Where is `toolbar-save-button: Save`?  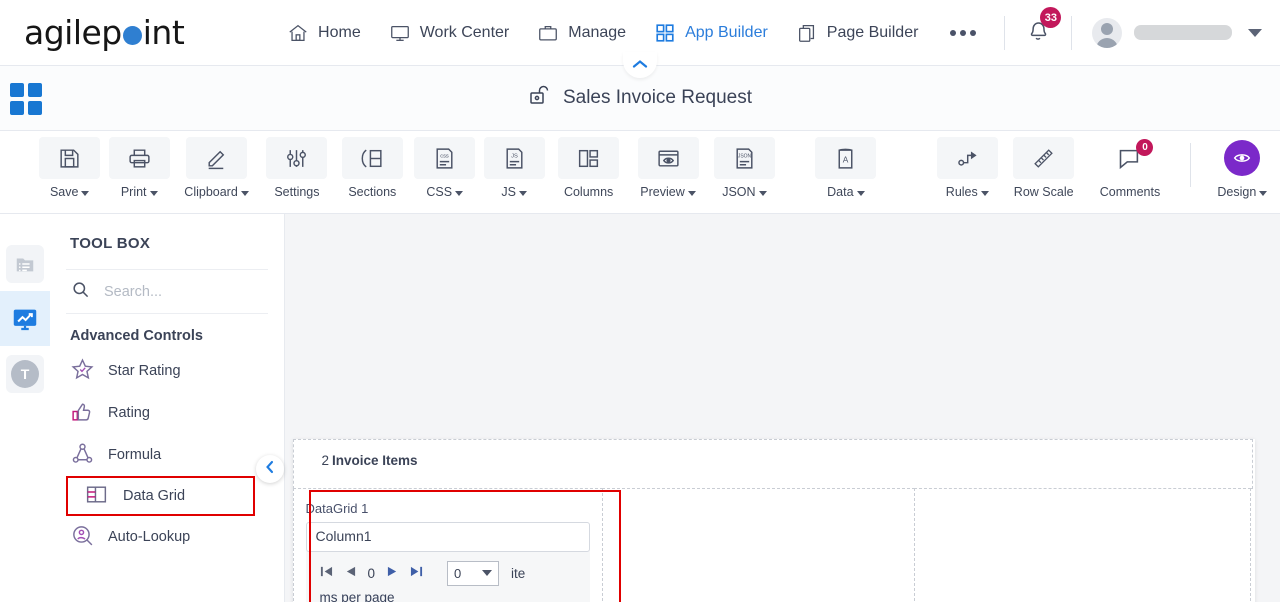
toolbar-save-button: Save is located at coordinates (69, 168).